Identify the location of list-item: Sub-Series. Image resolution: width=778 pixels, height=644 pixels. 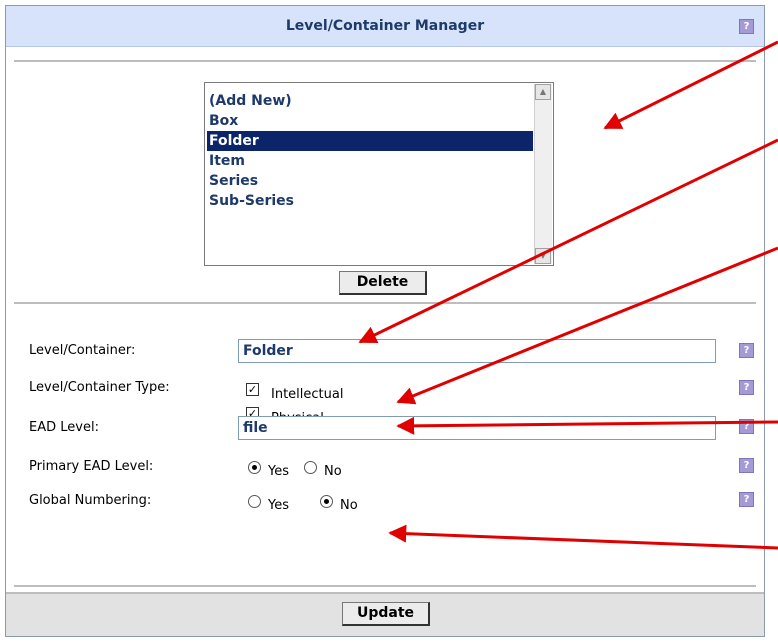
(370, 201).